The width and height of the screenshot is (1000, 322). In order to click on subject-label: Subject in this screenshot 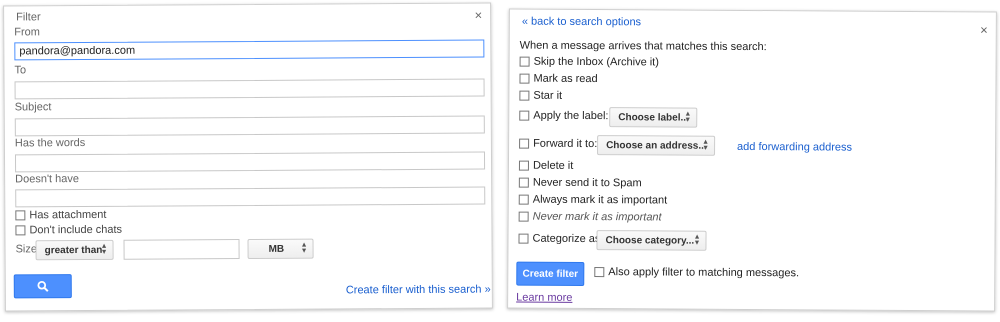, I will do `click(33, 107)`.